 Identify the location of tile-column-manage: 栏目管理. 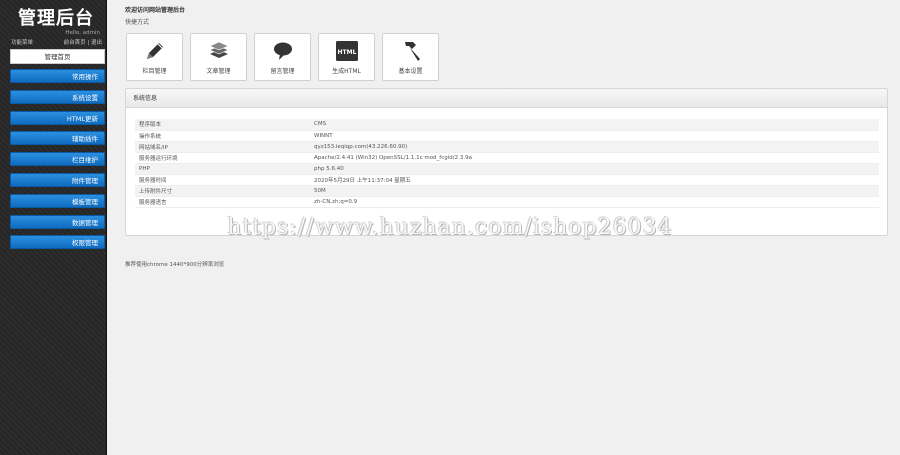
(154, 57).